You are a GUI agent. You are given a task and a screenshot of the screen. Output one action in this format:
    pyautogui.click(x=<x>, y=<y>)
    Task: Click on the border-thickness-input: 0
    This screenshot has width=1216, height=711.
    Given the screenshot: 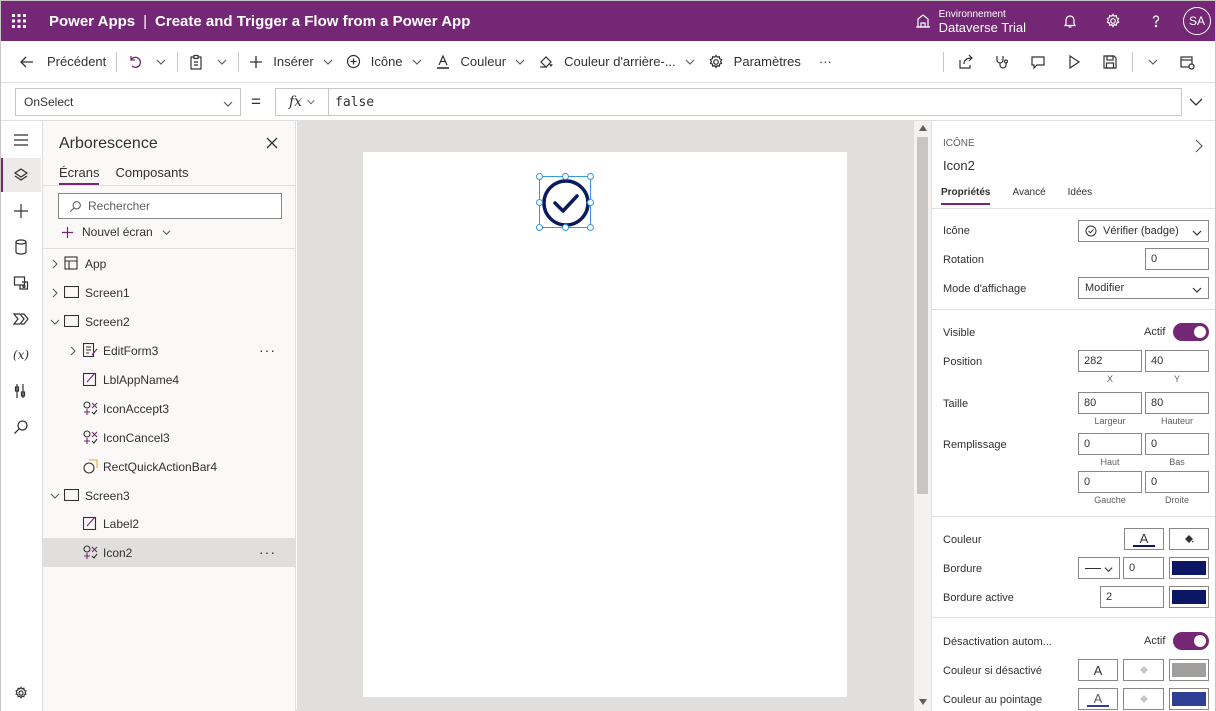 What is the action you would take?
    pyautogui.click(x=1143, y=568)
    